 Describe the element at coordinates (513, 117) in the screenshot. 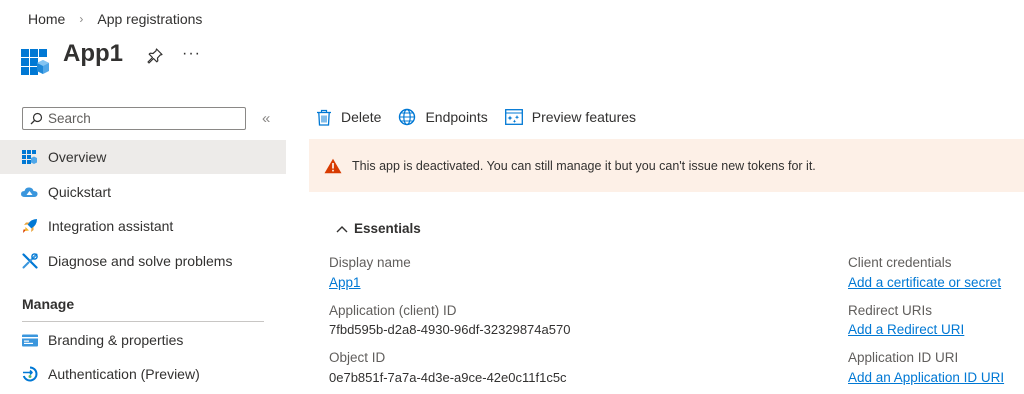

I see `preview-features-icon` at that location.